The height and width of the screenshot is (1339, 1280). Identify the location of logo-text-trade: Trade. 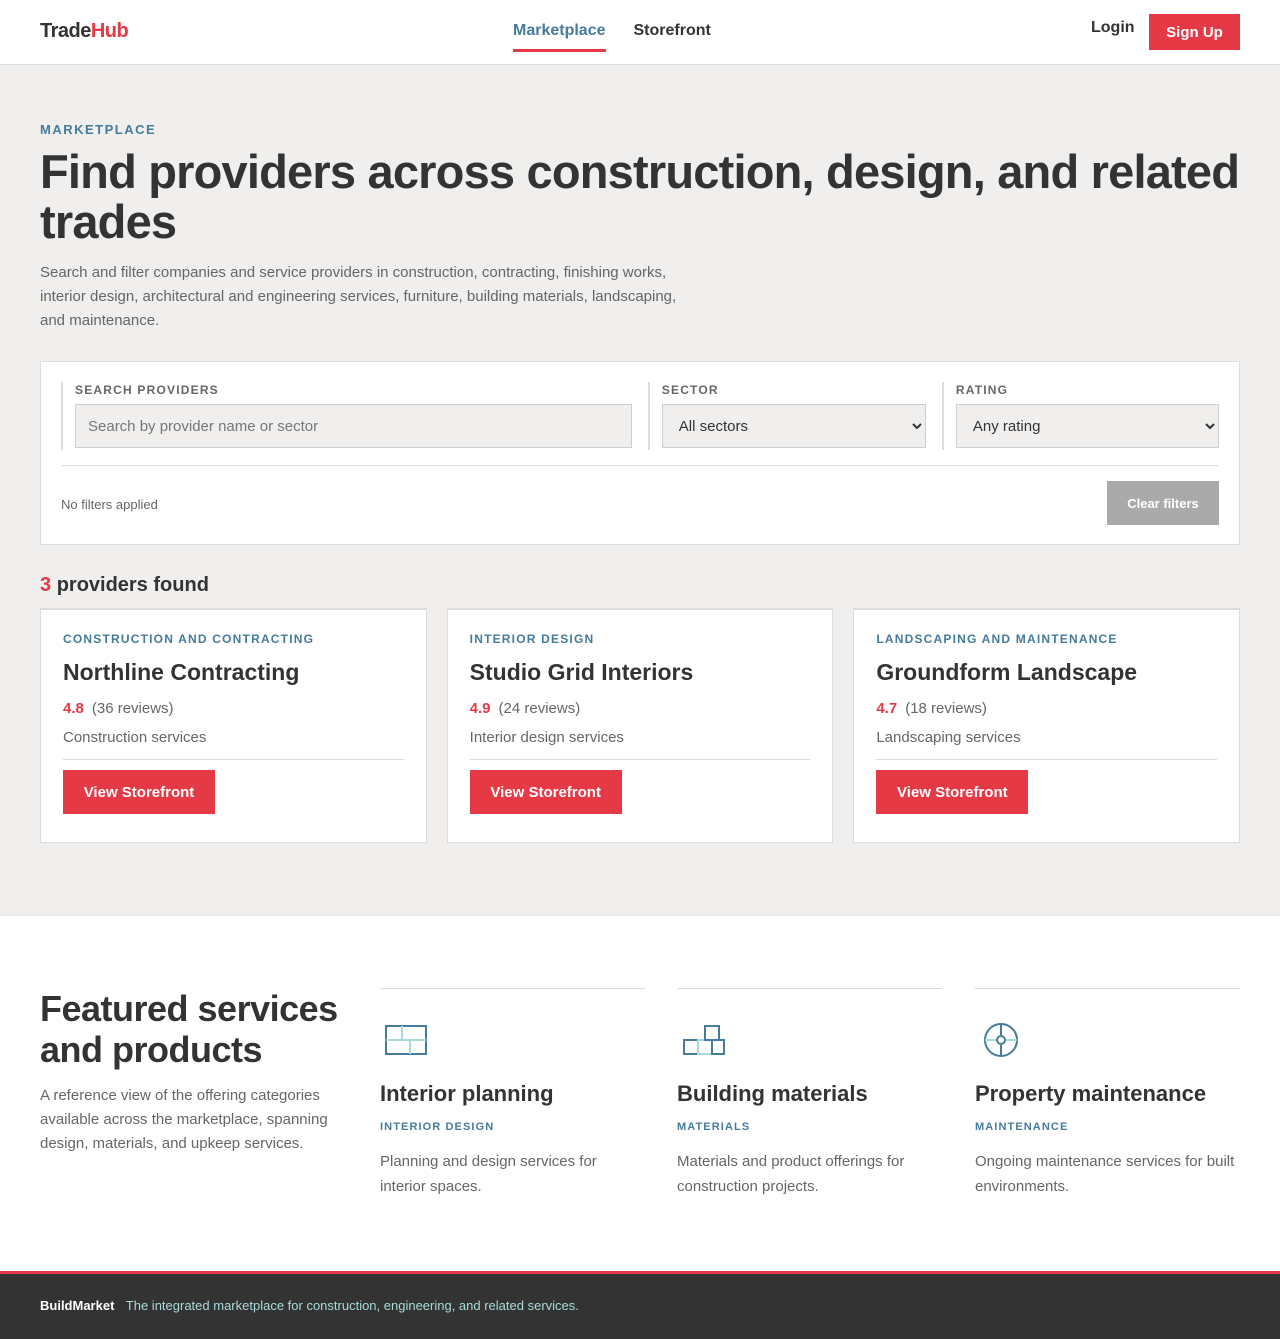
(65, 31).